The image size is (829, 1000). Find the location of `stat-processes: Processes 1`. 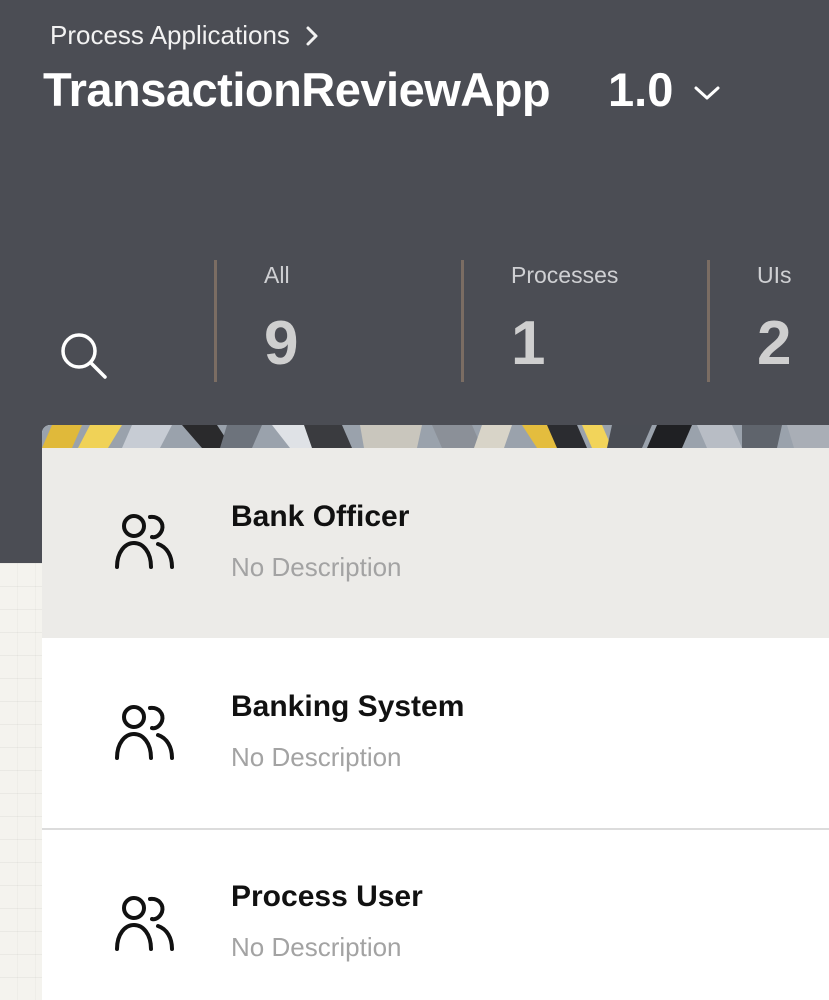

stat-processes: Processes 1 is located at coordinates (564, 318).